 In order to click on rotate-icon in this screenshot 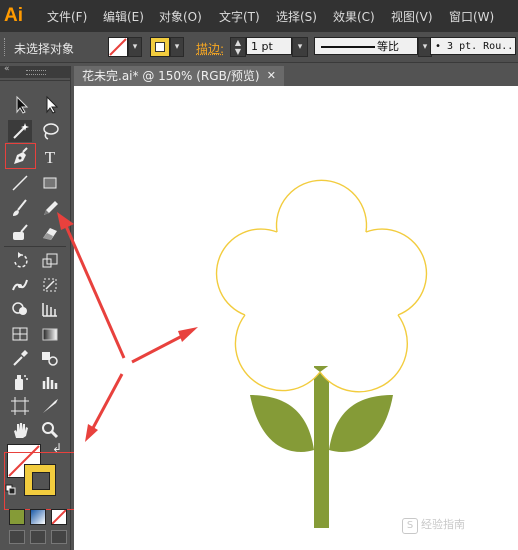, I will do `click(20, 261)`.